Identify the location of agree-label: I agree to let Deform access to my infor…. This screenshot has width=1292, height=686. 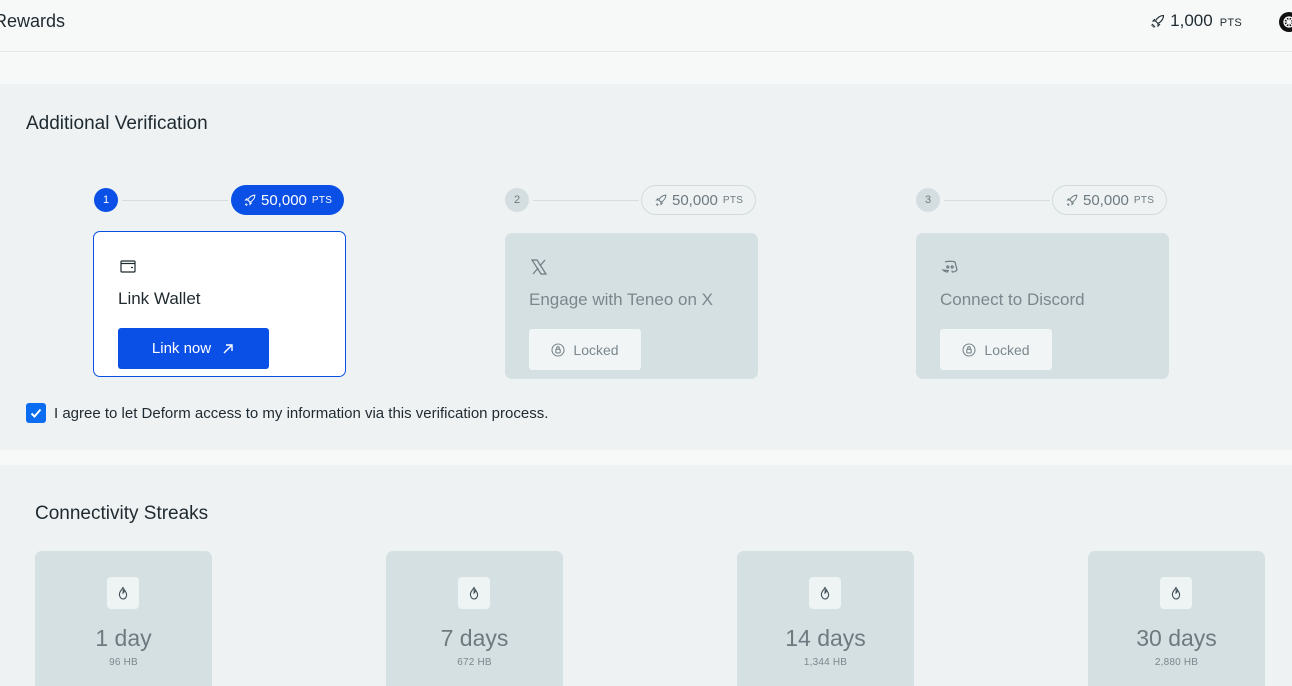
(301, 413).